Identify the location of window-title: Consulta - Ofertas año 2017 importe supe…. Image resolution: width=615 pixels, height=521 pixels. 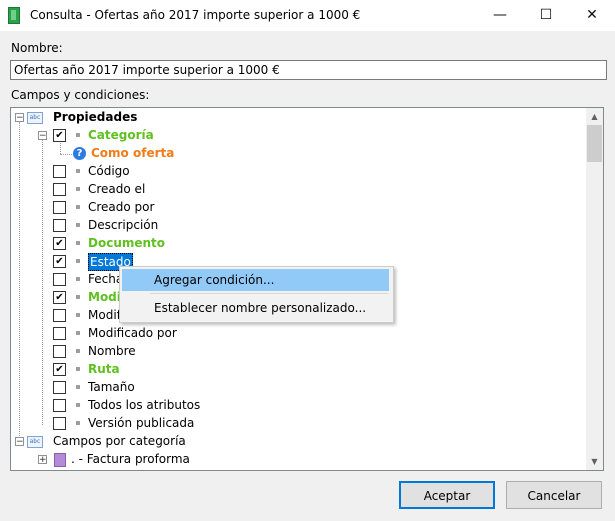
(195, 15).